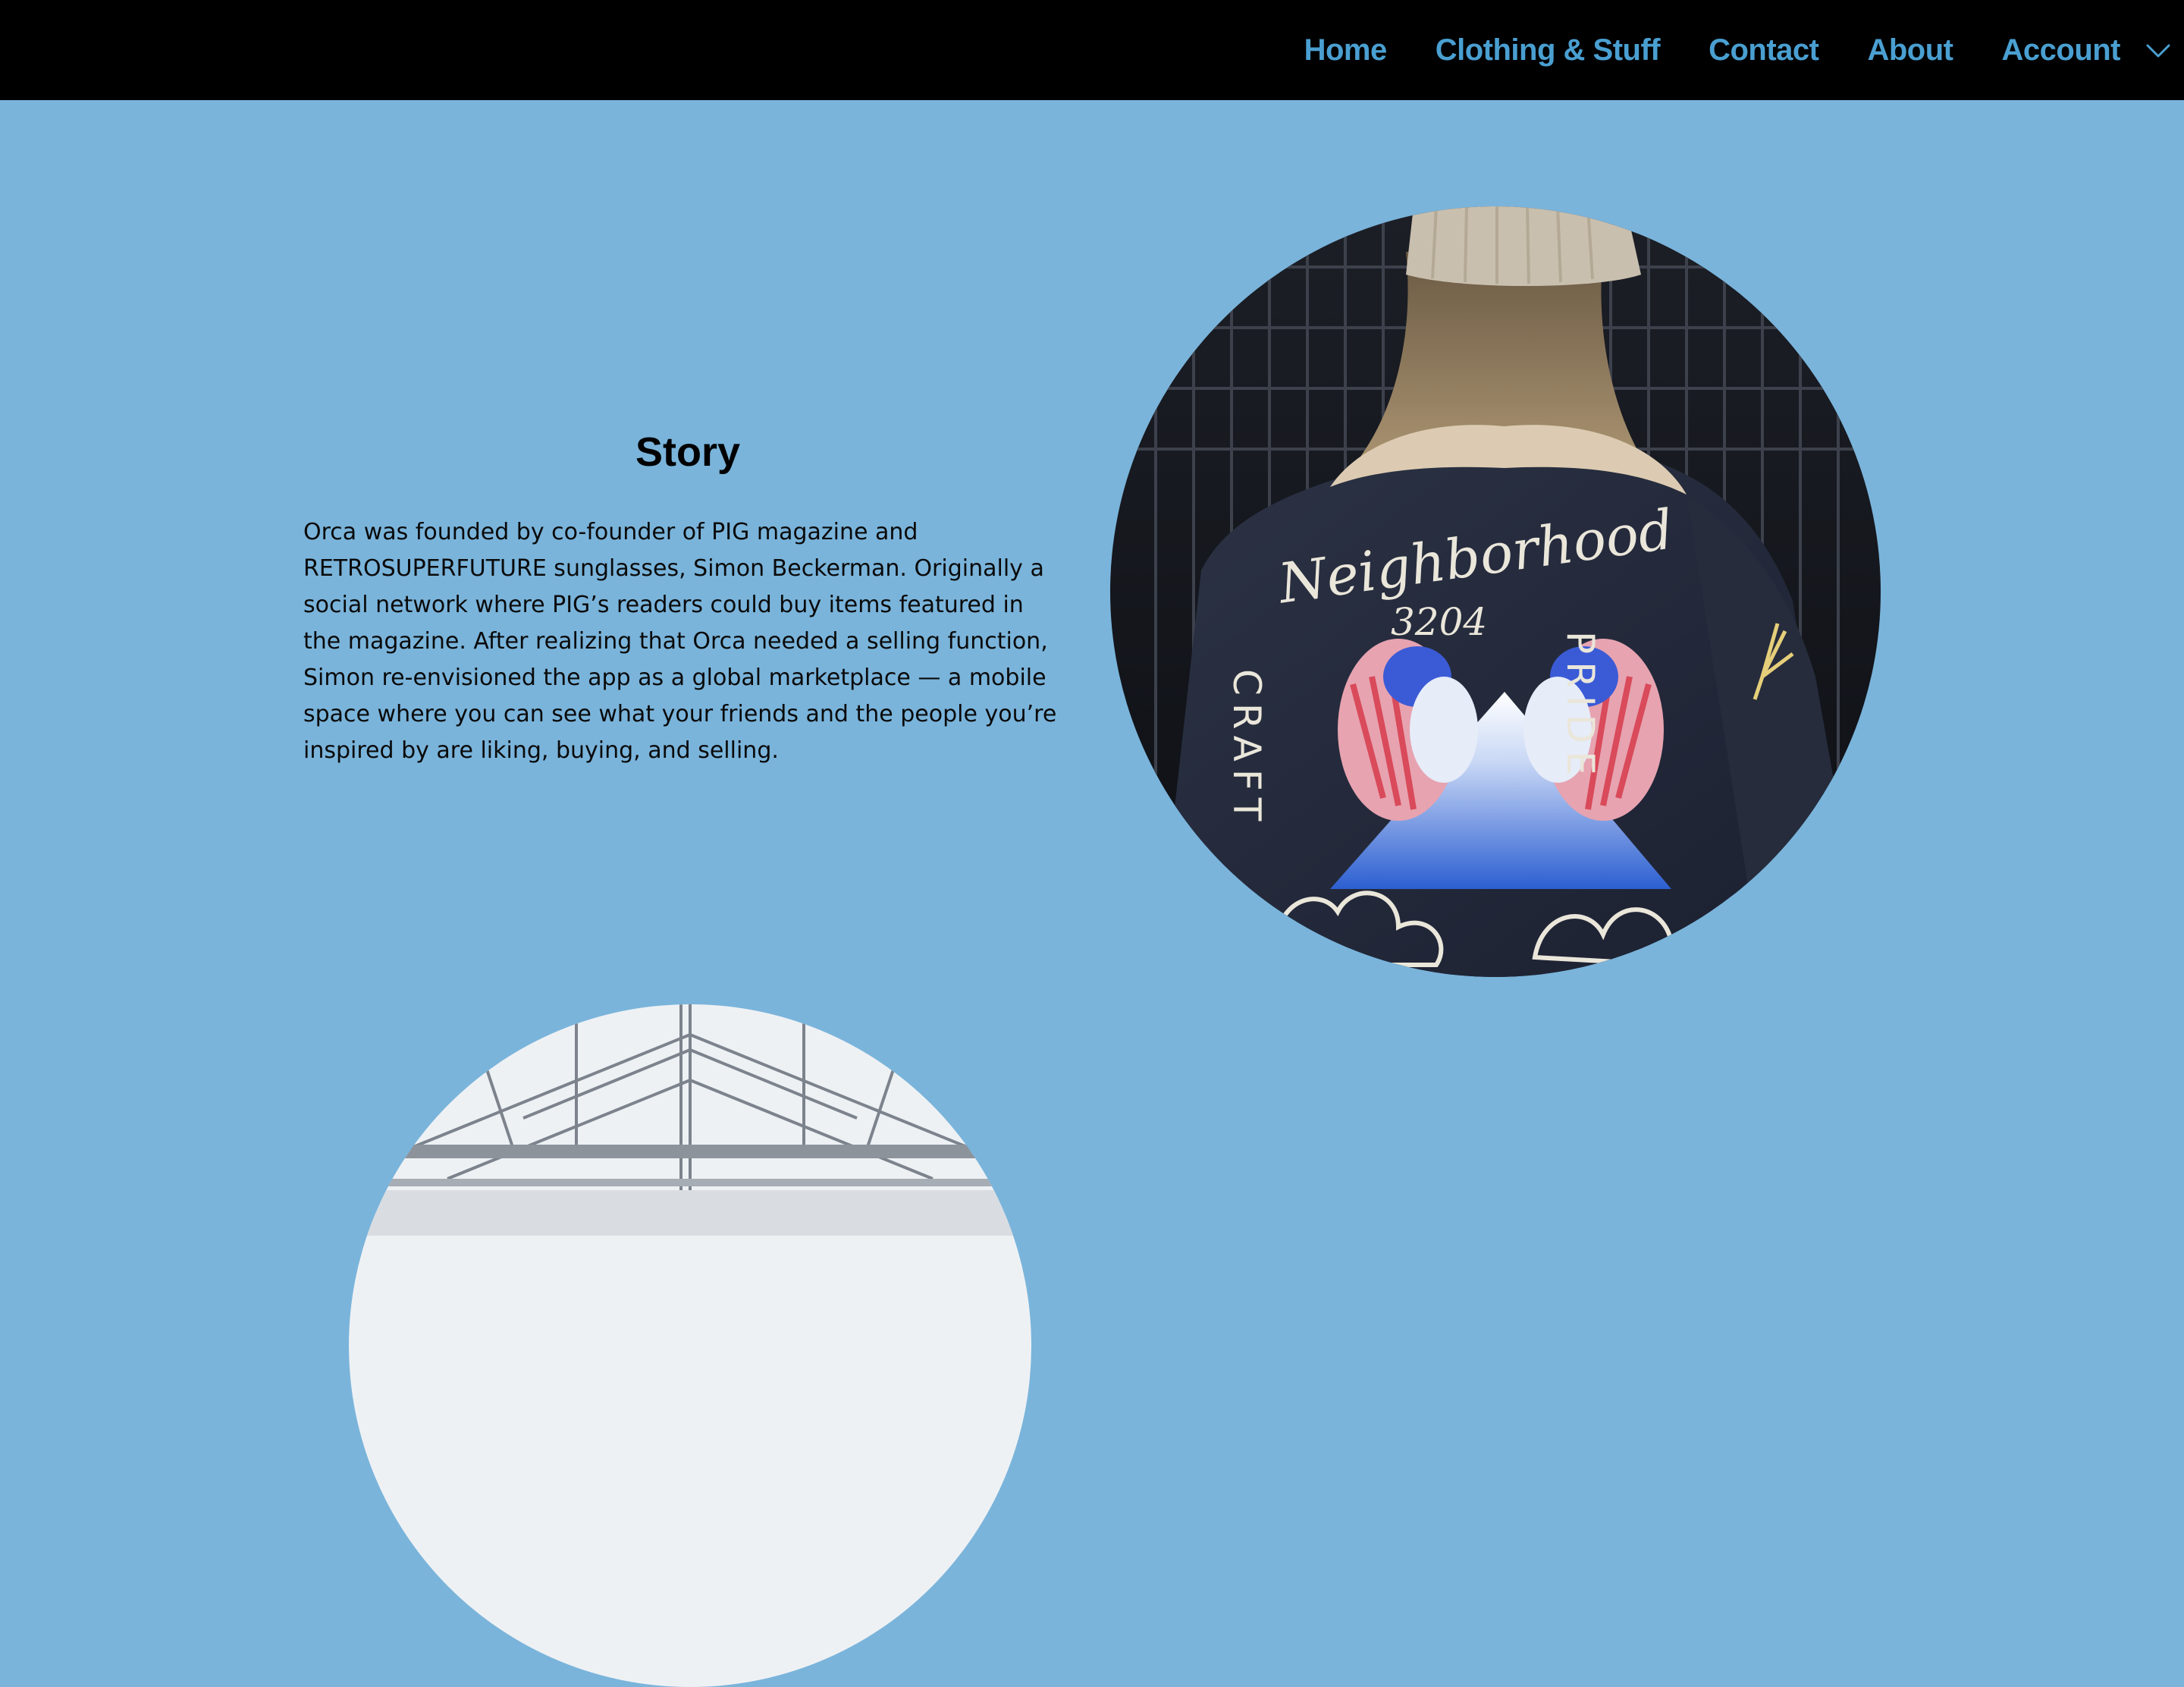 Image resolution: width=2184 pixels, height=1687 pixels. I want to click on nav-clothing-link: Clothing & Stuff, so click(1548, 51).